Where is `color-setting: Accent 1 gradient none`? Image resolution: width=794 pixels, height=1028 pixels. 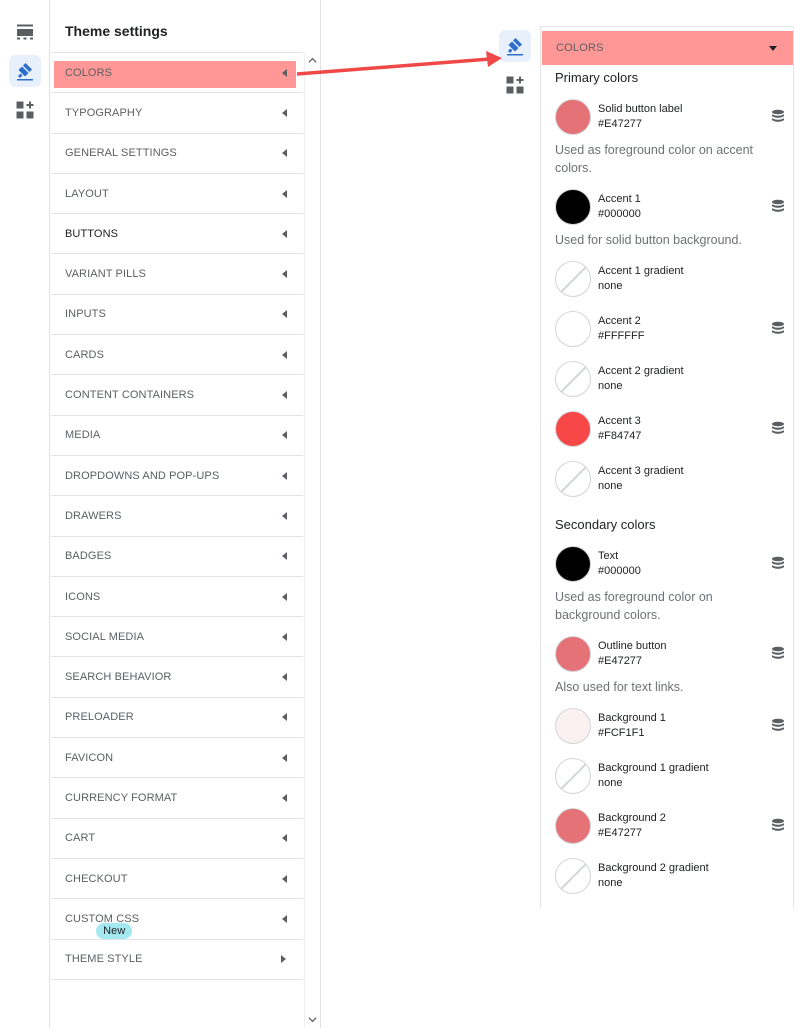 color-setting: Accent 1 gradient none is located at coordinates (670, 280).